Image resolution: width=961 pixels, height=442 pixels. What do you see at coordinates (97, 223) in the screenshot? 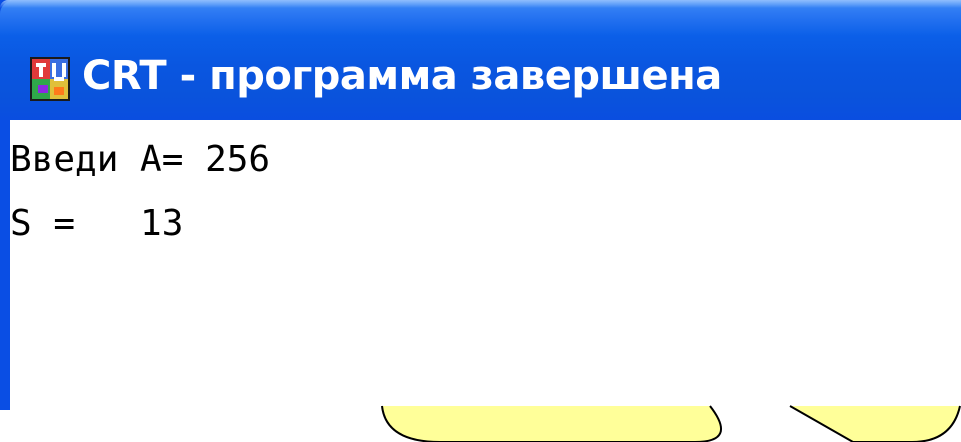
I see `console-line-result: S = 13` at bounding box center [97, 223].